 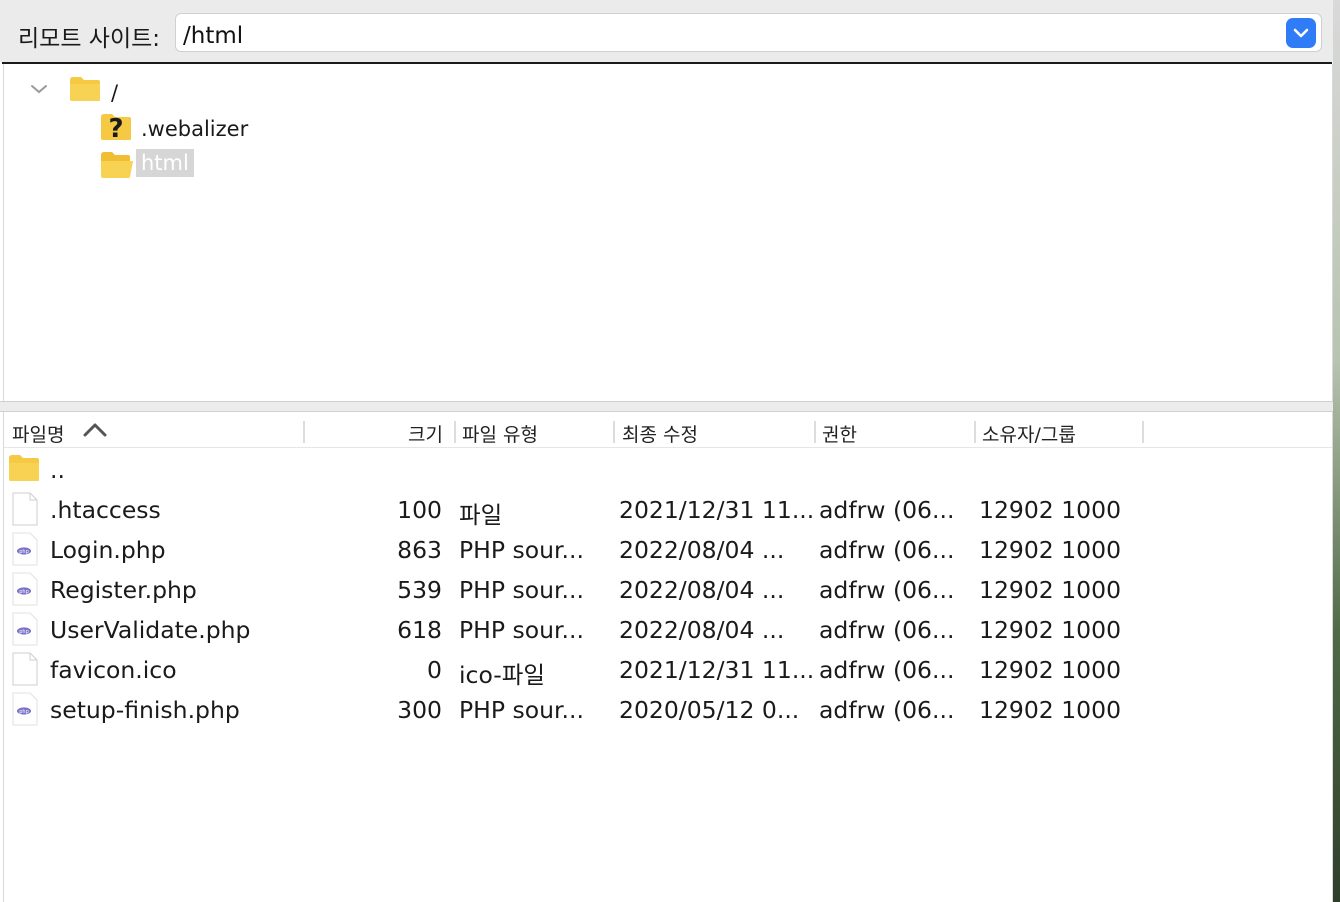 What do you see at coordinates (57, 470) in the screenshot?
I see `file-name: ..` at bounding box center [57, 470].